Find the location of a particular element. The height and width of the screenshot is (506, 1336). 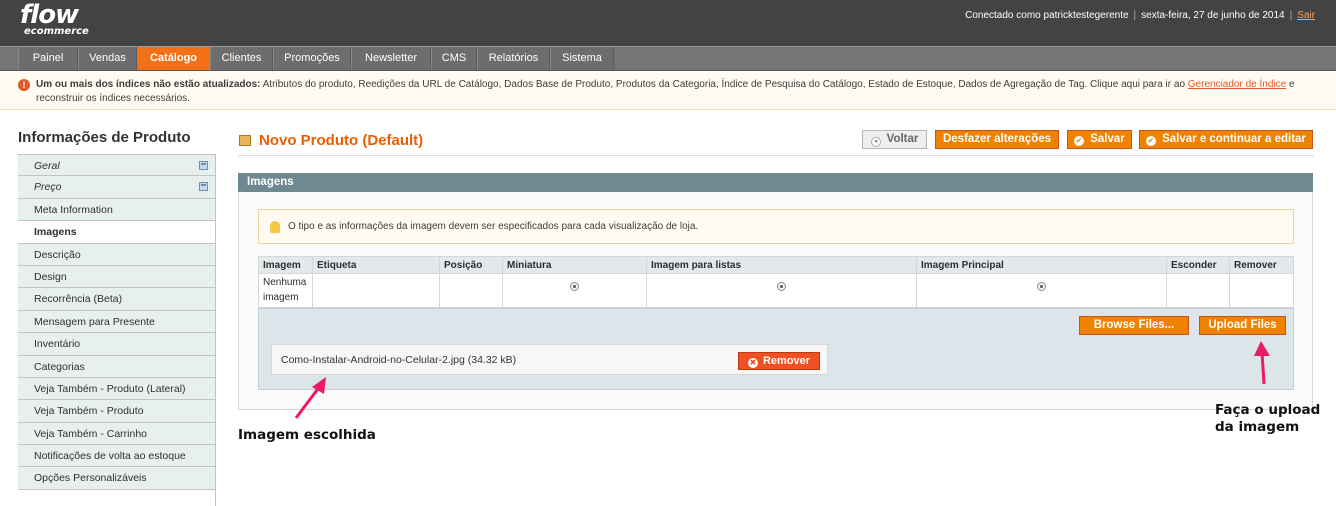

col-posicao: Posição is located at coordinates (471, 265).